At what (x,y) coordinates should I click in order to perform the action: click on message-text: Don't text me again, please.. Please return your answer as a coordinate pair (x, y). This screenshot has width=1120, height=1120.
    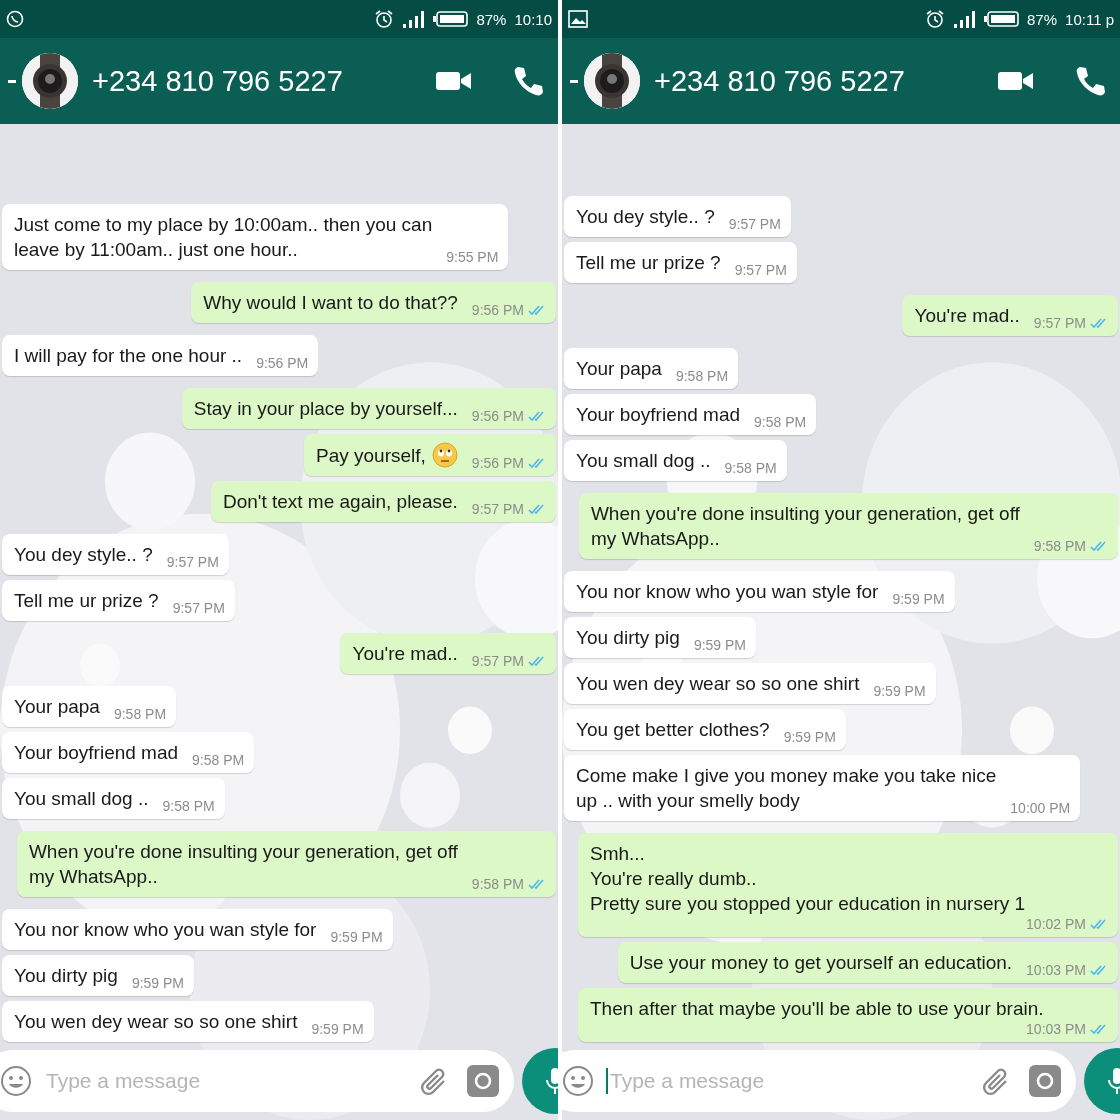
    Looking at the image, I should click on (340, 502).